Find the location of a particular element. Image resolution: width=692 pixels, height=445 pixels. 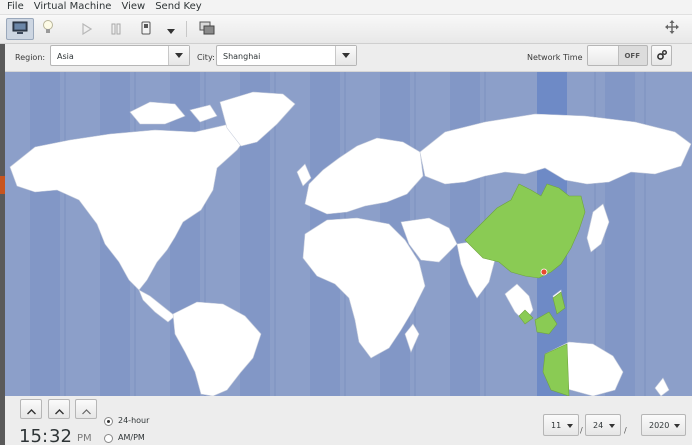

ampm-up-button is located at coordinates (86, 409).